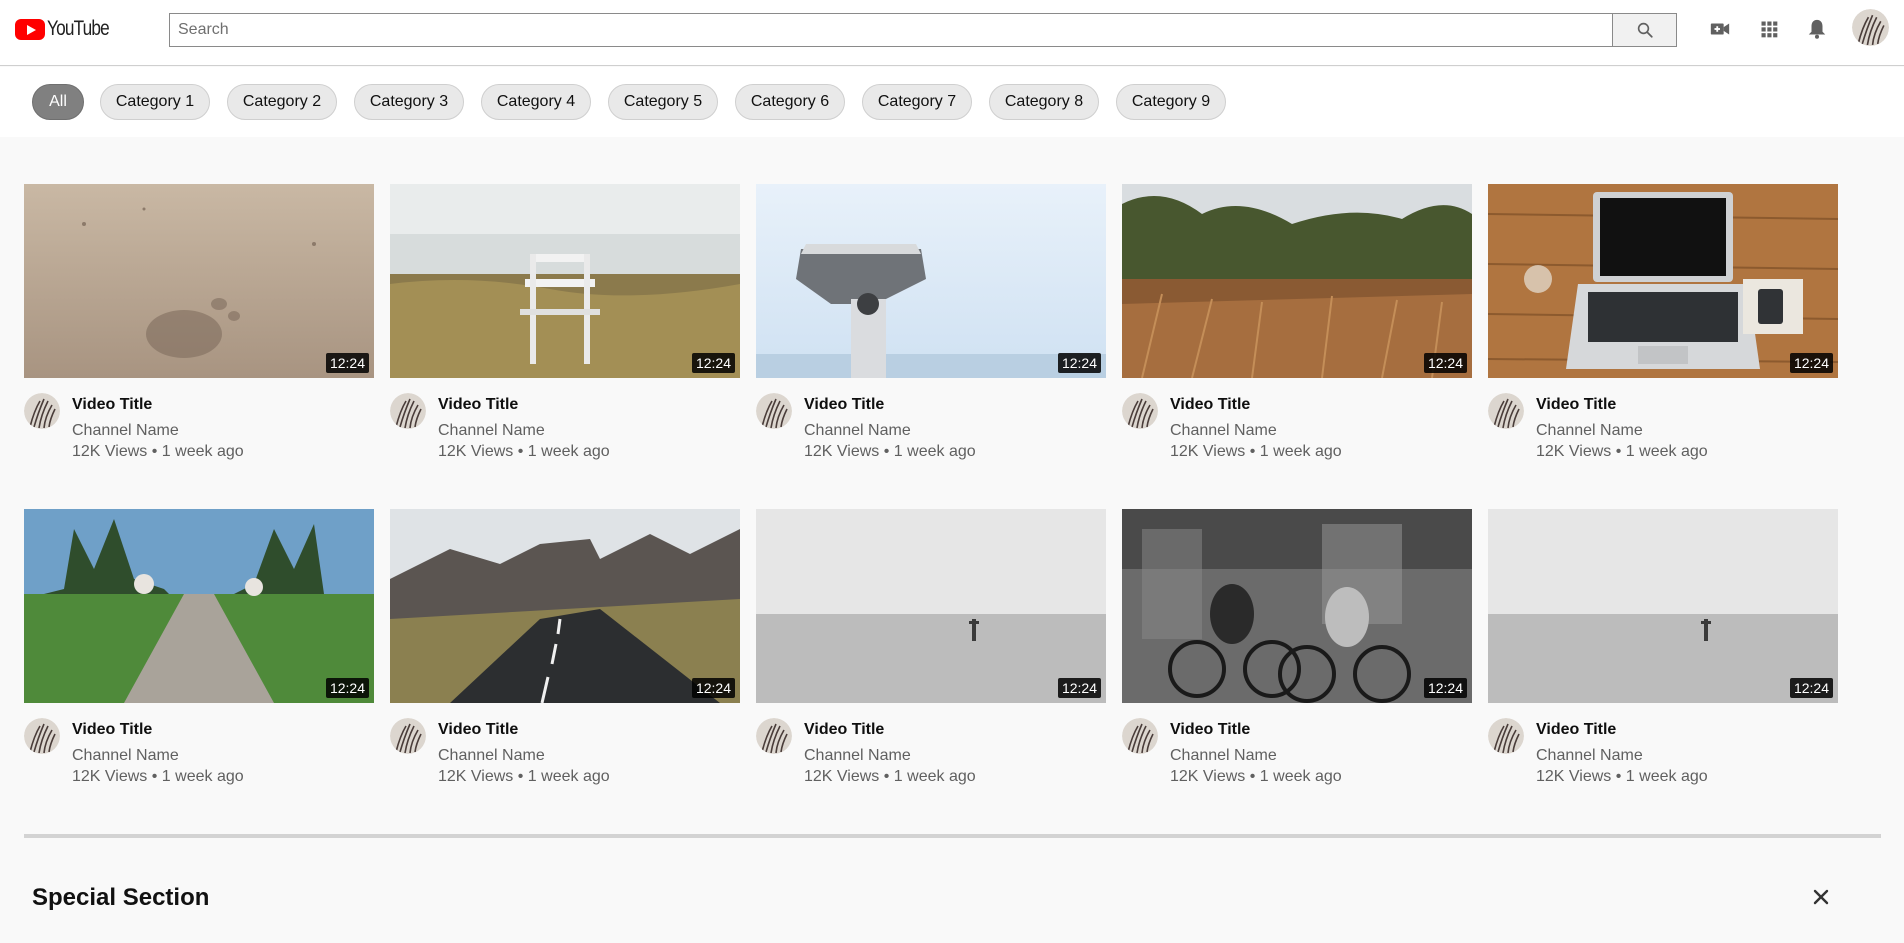 The height and width of the screenshot is (943, 1904). I want to click on chip-all: All, so click(58, 102).